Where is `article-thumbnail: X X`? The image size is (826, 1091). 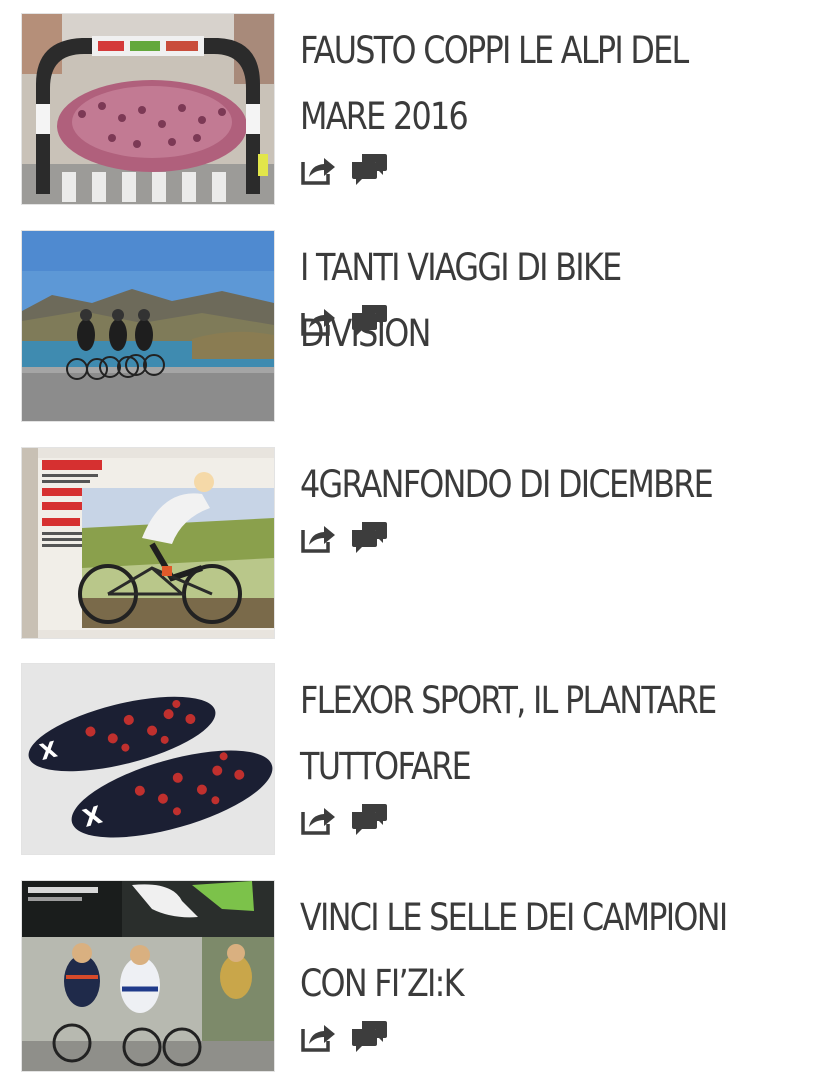
article-thumbnail: X X is located at coordinates (148, 759).